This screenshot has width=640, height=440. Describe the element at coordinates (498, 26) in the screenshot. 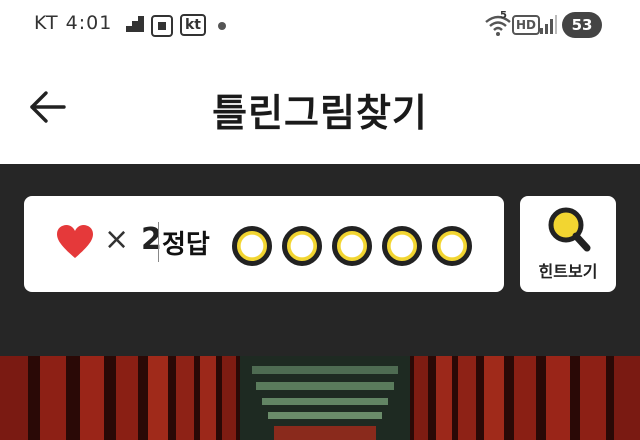

I see `wifi-icon: 5` at that location.